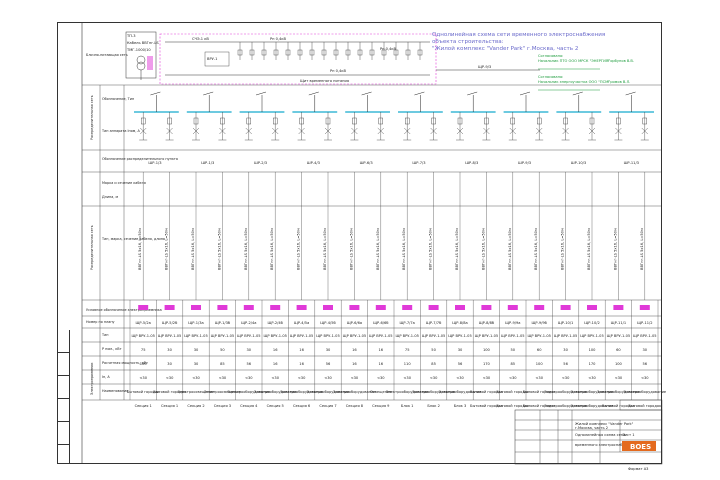 This screenshot has height=480, width=720. I want to click on panel-location: Секция 7, so click(327, 406).